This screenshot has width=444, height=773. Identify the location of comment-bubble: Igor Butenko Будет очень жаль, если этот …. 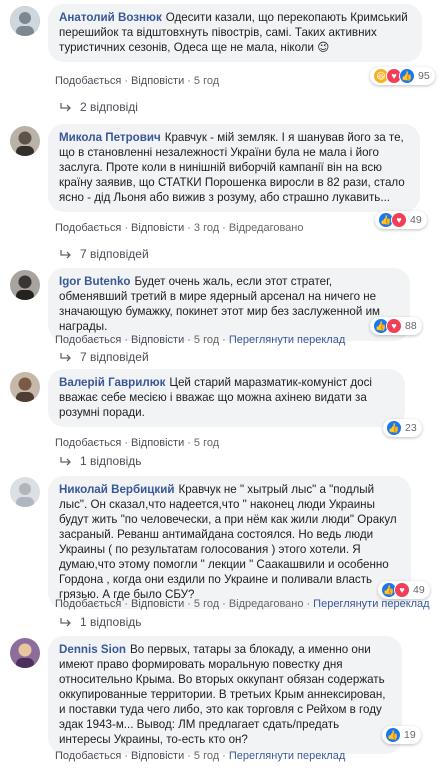
(229, 304).